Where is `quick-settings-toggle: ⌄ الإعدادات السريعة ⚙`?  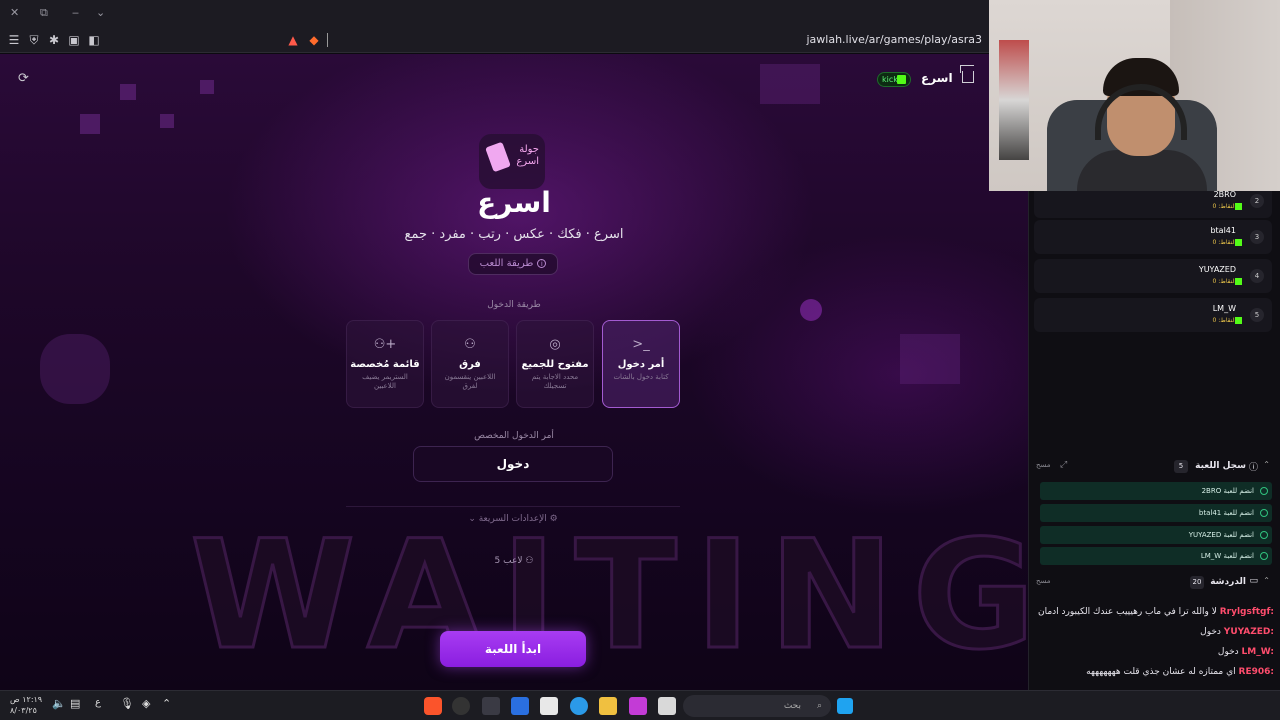
quick-settings-toggle: ⌄ الإعدادات السريعة ⚙ is located at coordinates (513, 518).